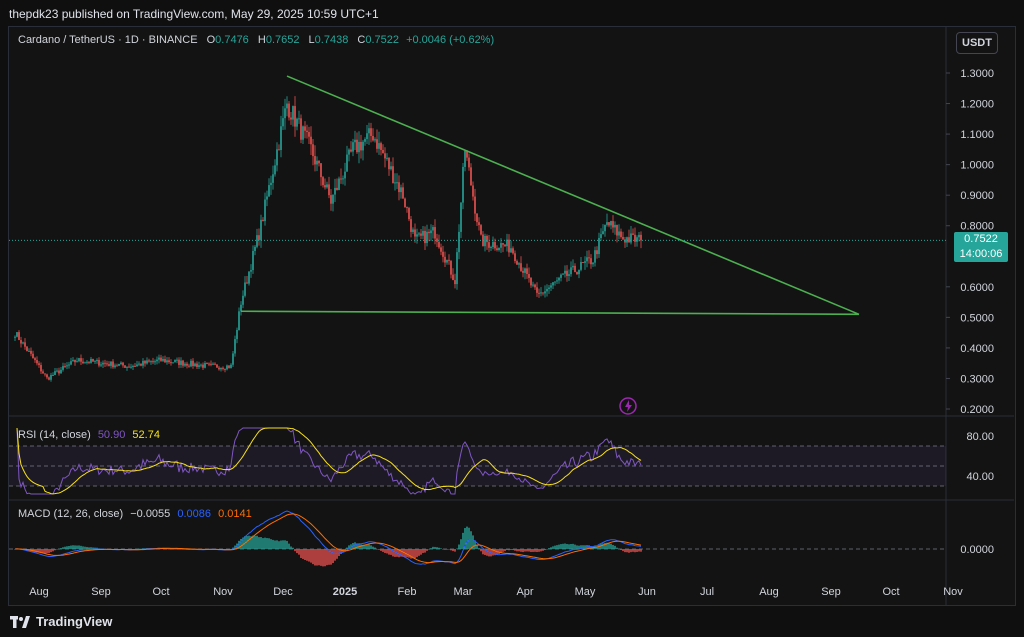 This screenshot has height=637, width=1024. What do you see at coordinates (981, 247) in the screenshot?
I see `last-price-tag: 0.7522 14:00:06` at bounding box center [981, 247].